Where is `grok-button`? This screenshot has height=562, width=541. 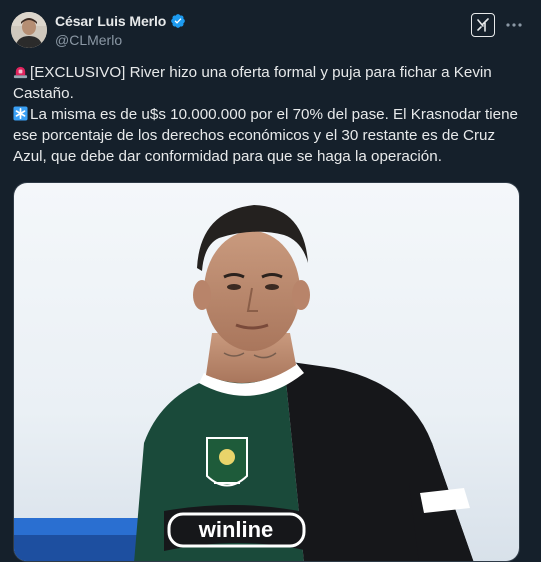 grok-button is located at coordinates (483, 25).